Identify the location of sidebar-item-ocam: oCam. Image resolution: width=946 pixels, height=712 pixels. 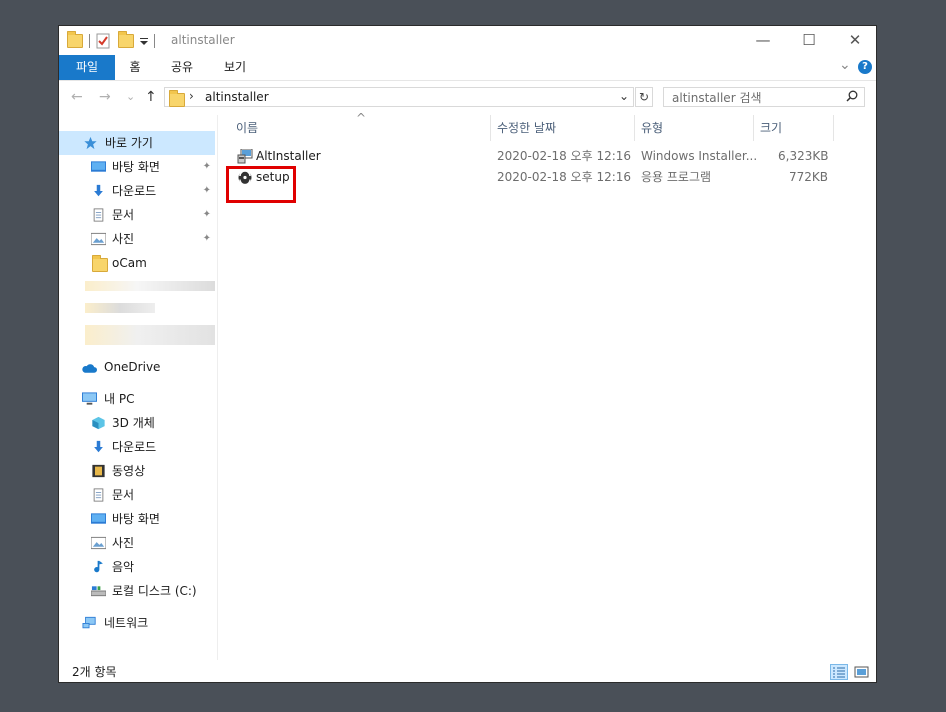
(137, 263).